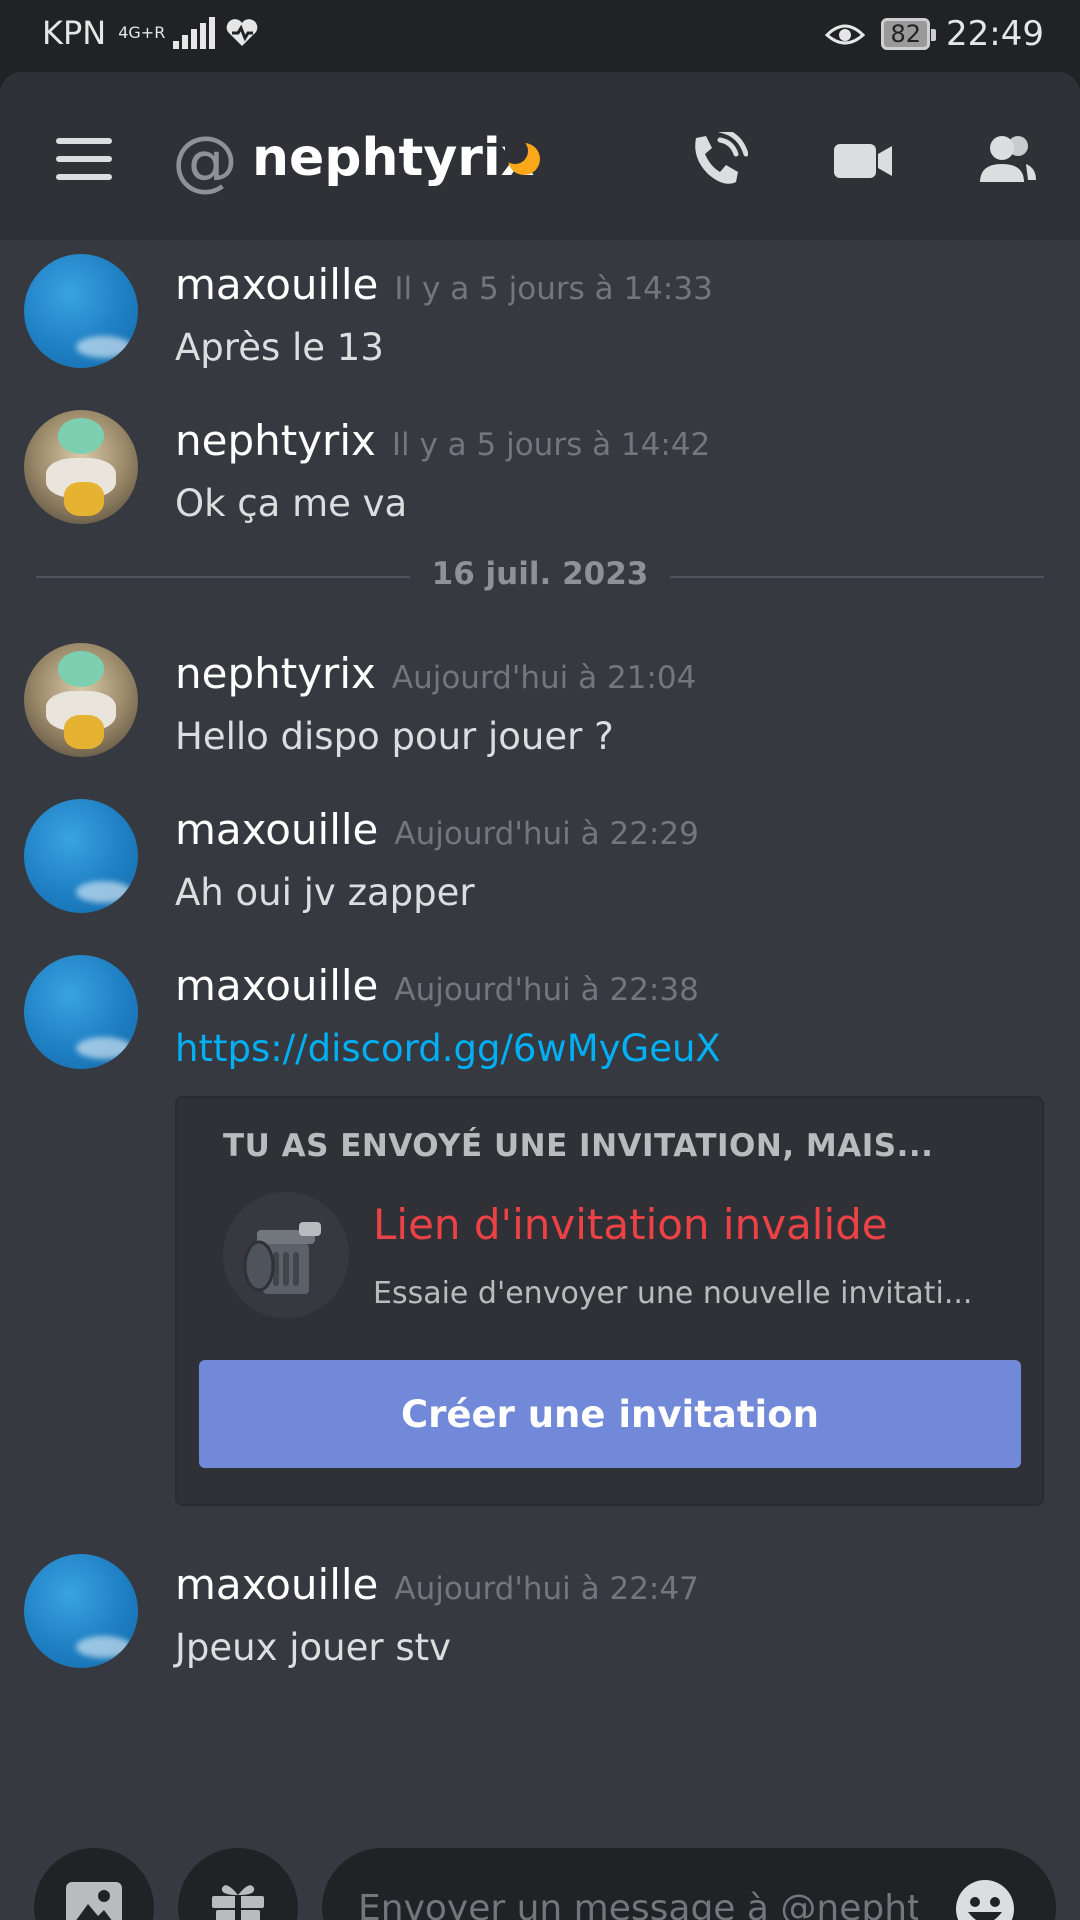 The height and width of the screenshot is (1920, 1080). Describe the element at coordinates (313, 1647) in the screenshot. I see `message-content: Jpeux jouer stv` at that location.